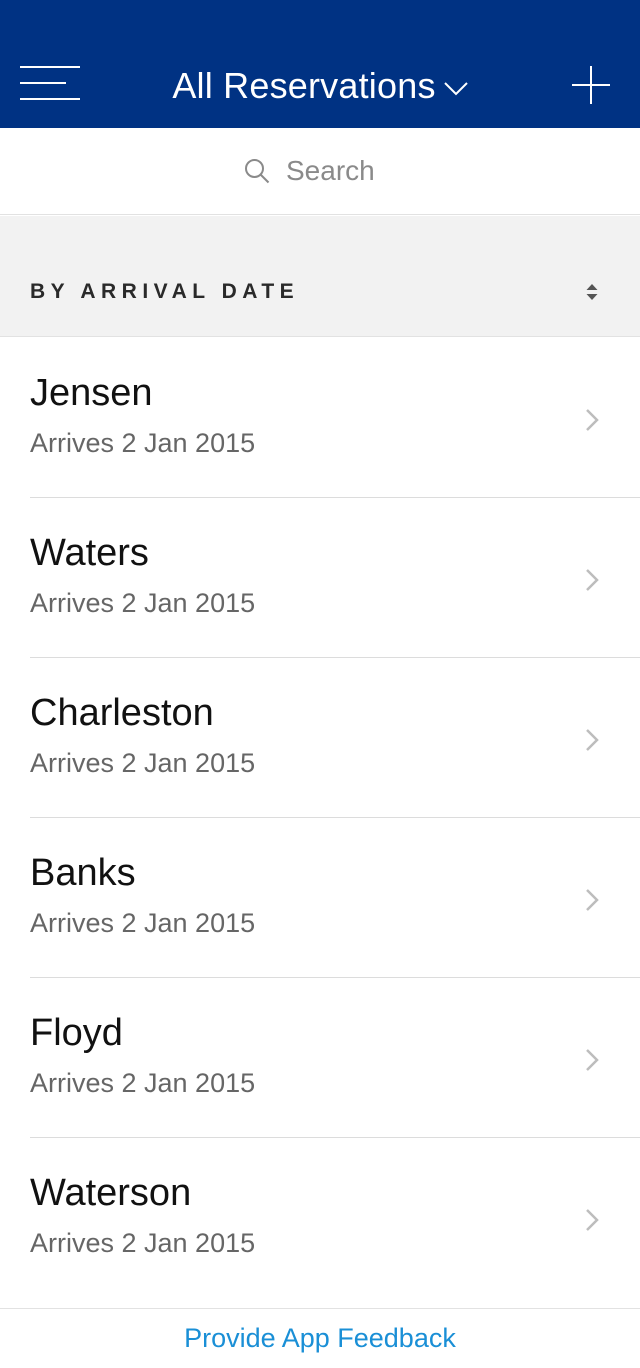 This screenshot has height=1368, width=640. Describe the element at coordinates (111, 1193) in the screenshot. I see `guest-name: Waterson` at that location.